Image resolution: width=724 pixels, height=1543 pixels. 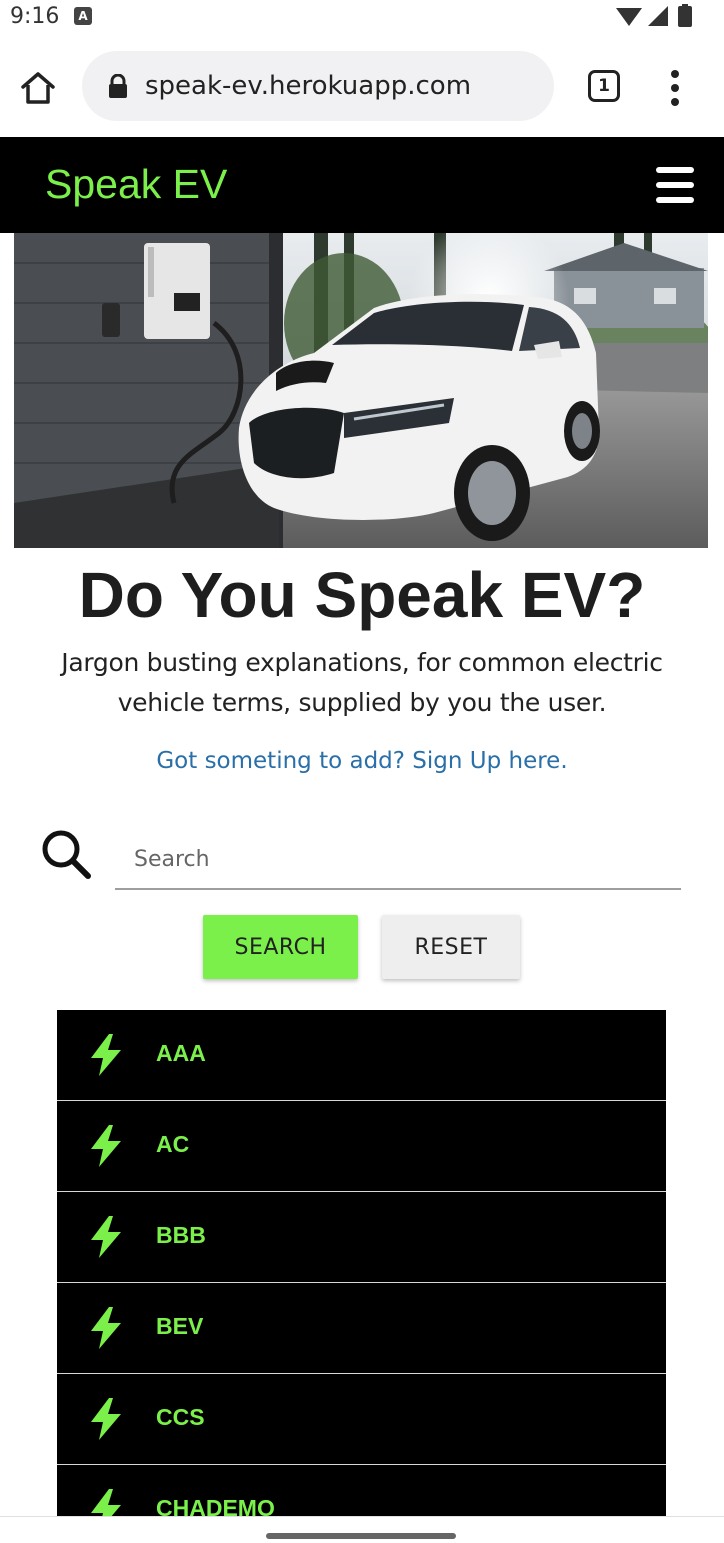 I want to click on term-label: BBB, so click(x=181, y=1235).